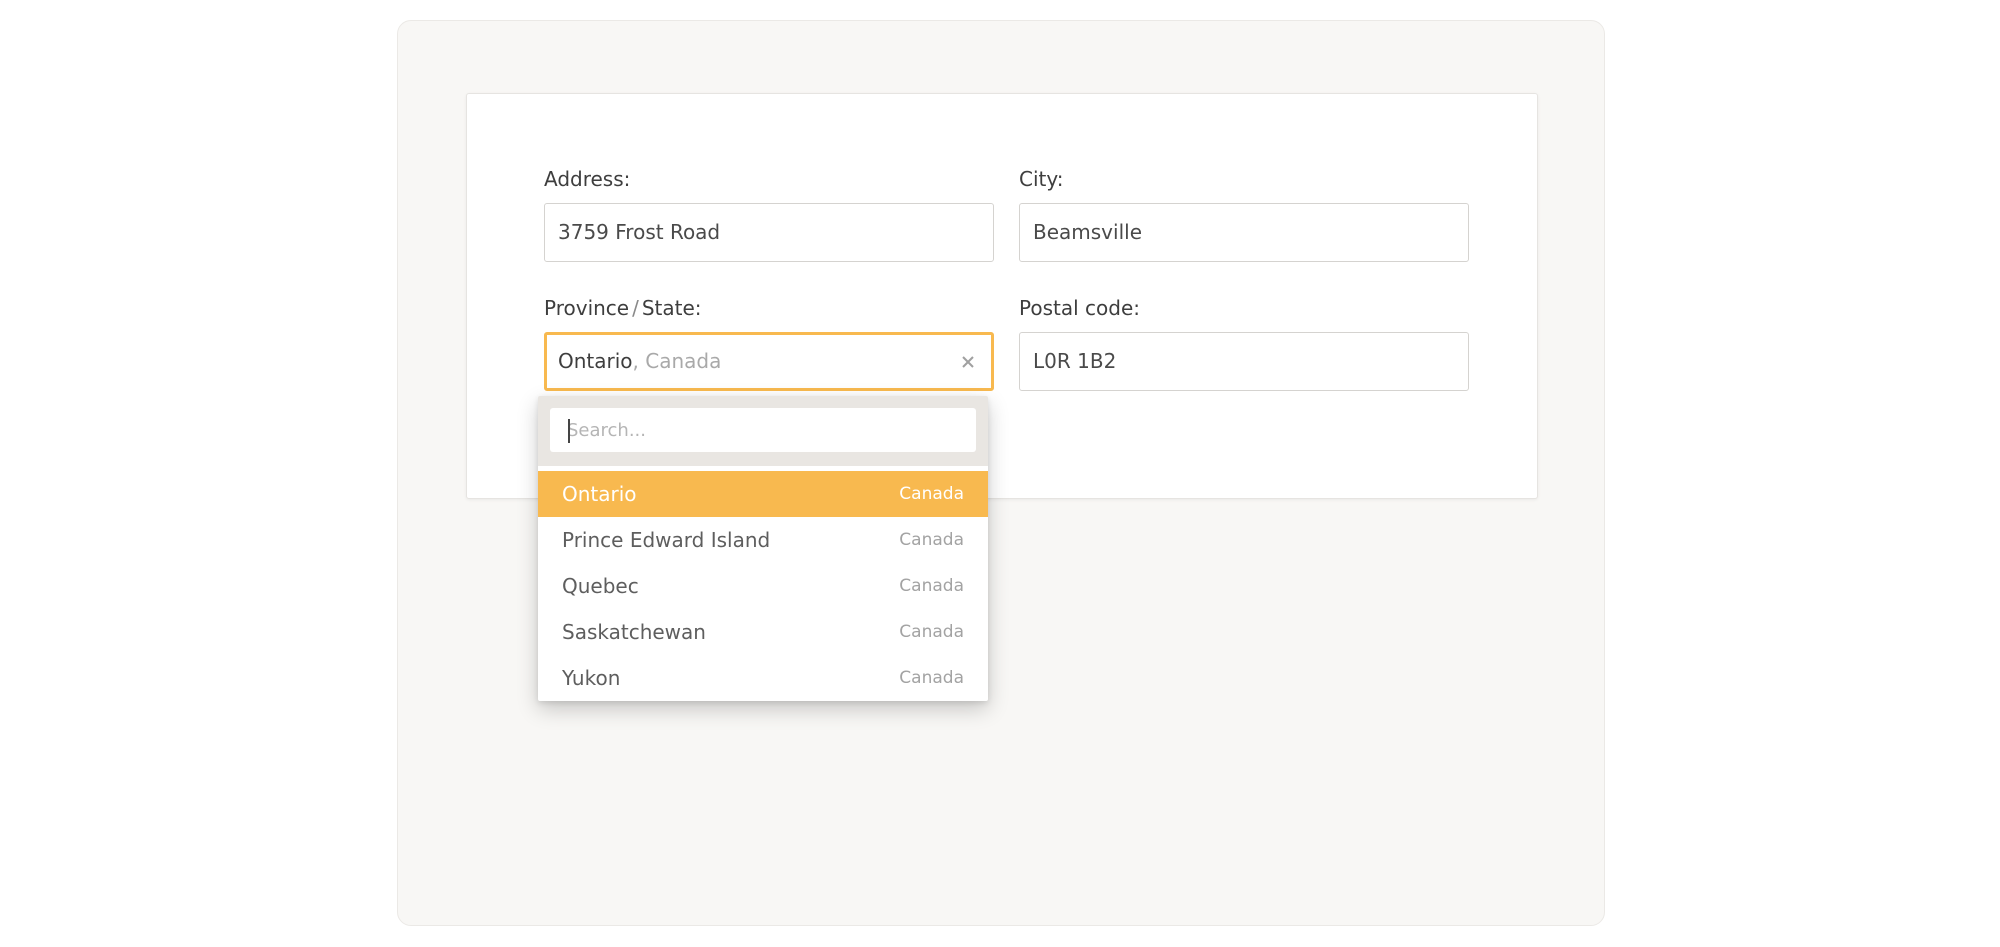 This screenshot has width=2000, height=947. Describe the element at coordinates (1087, 232) in the screenshot. I see `city-value: Beamsville` at that location.